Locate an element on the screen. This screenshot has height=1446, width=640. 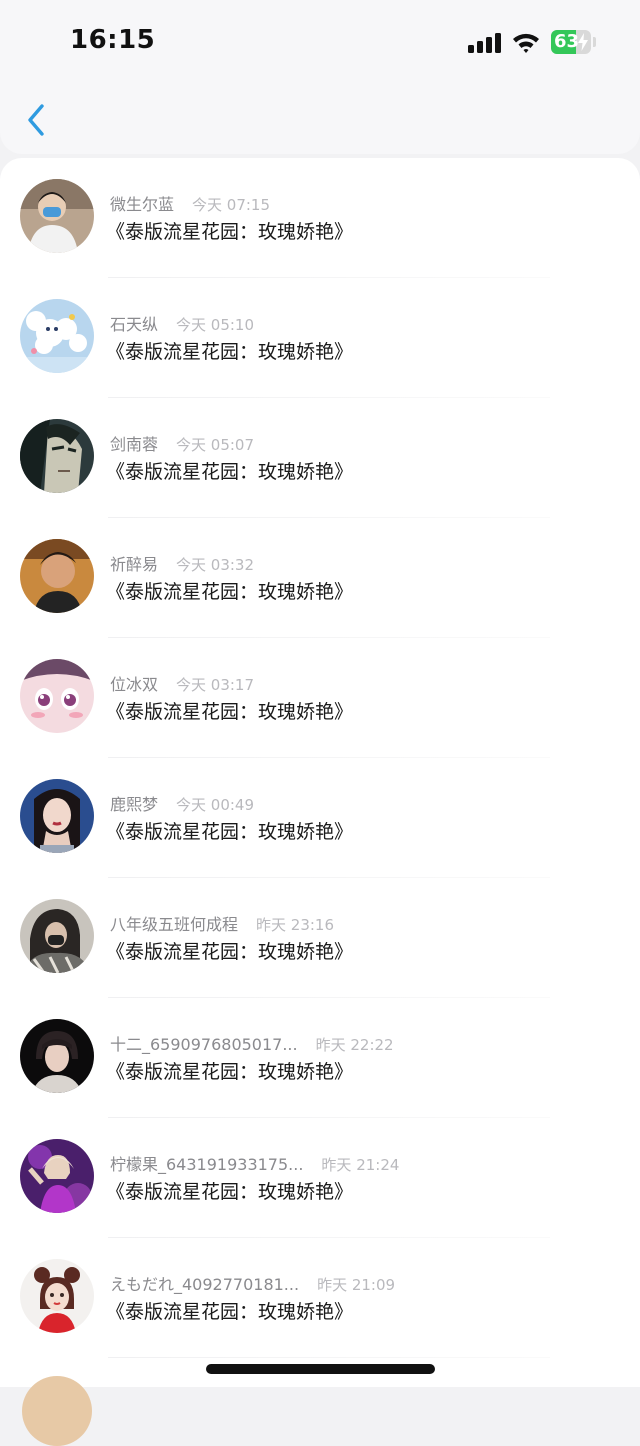
list-item: 八年级五班何成程 昨天 23:16 《泰版流星花园：玫瑰娇艳》 is located at coordinates (320, 938).